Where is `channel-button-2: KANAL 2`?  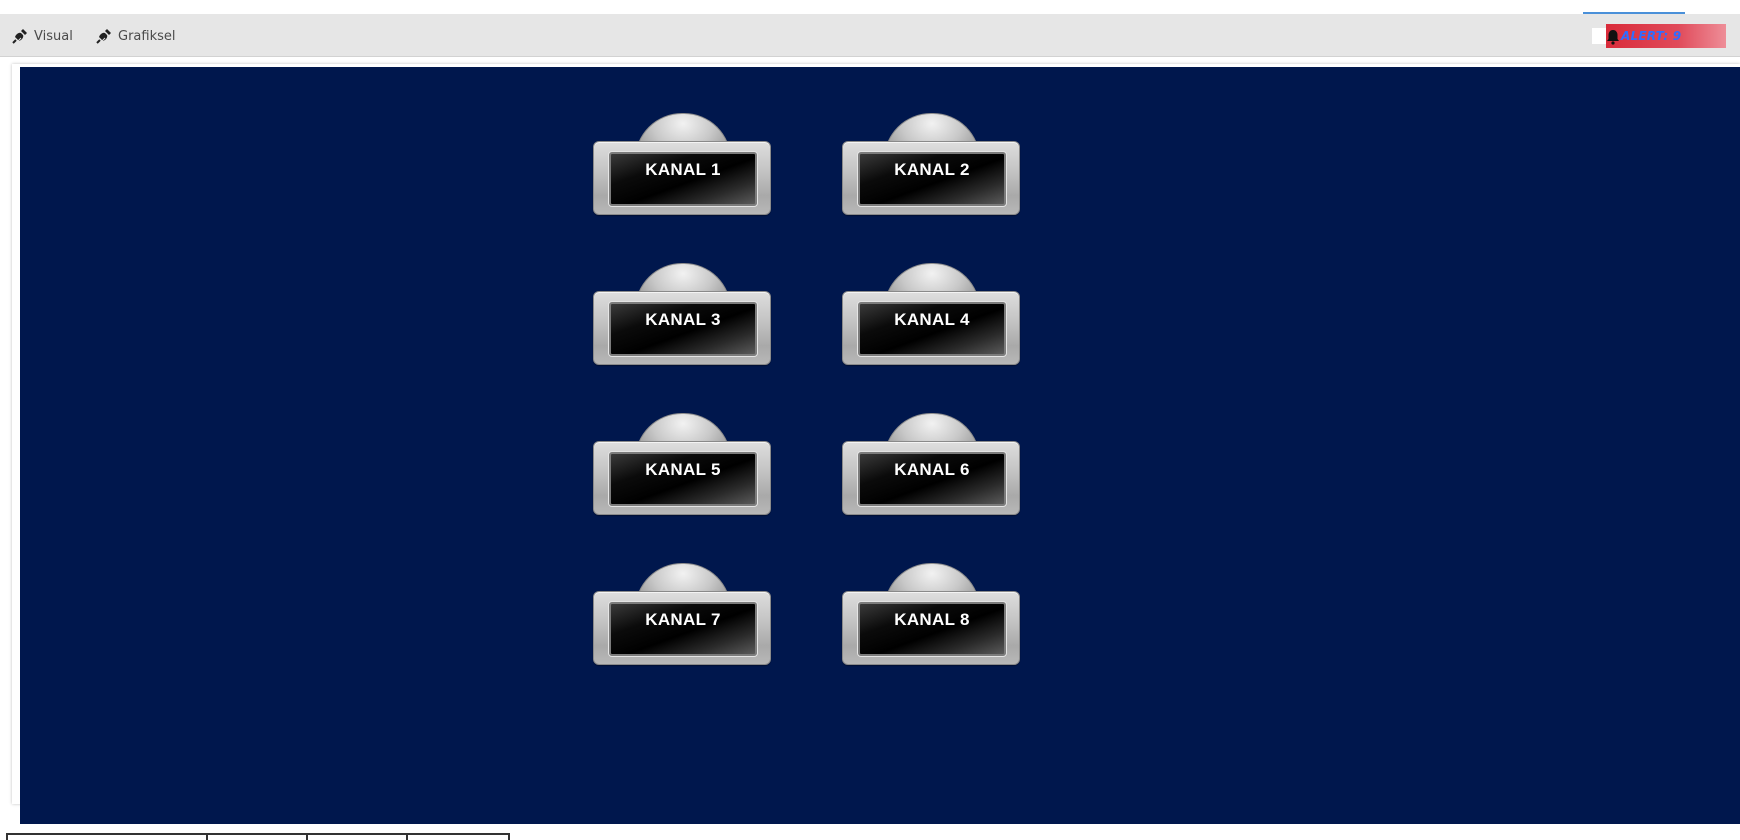 channel-button-2: KANAL 2 is located at coordinates (931, 165).